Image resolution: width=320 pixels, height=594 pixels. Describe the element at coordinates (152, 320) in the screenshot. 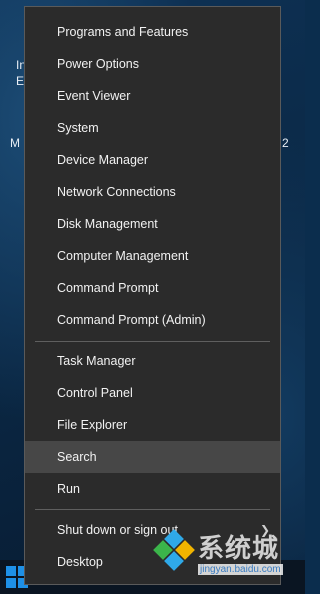

I see `menu-item-command-prompt-admin: Command Prompt (Admin)` at that location.